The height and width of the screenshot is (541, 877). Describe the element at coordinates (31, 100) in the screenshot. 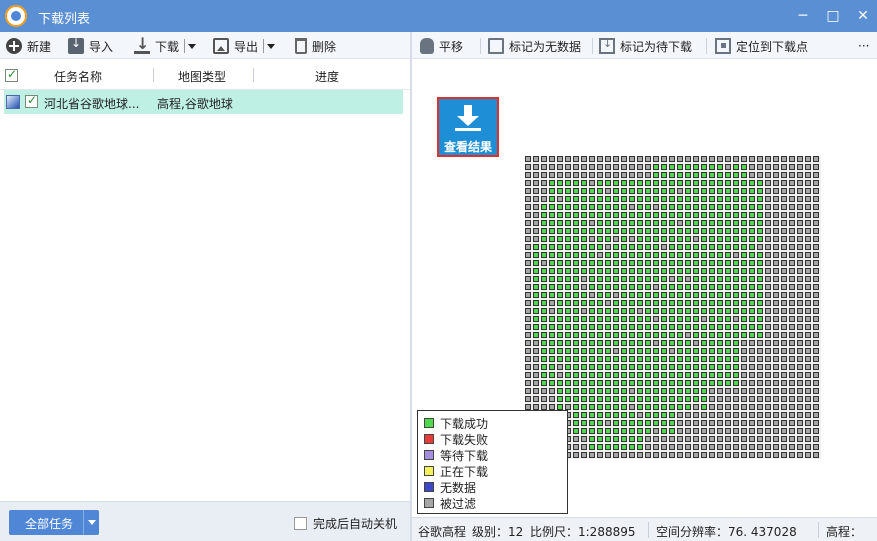

I see `row-checkbox` at that location.